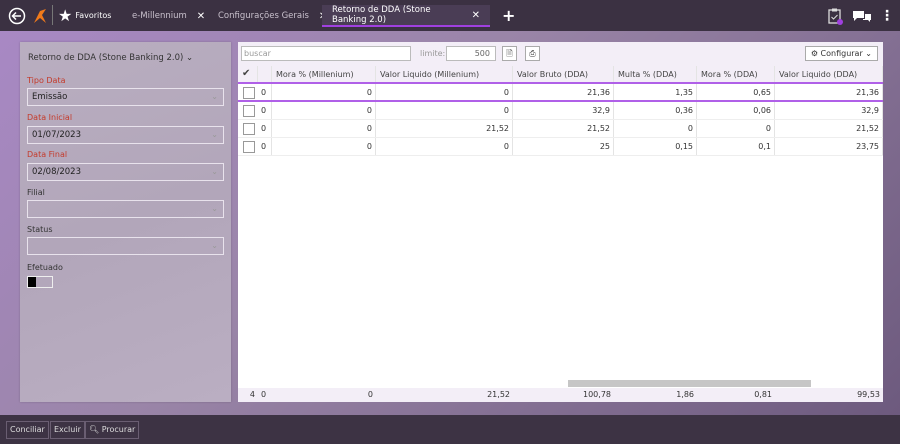 This screenshot has height=444, width=900. I want to click on row-count: 4, so click(252, 394).